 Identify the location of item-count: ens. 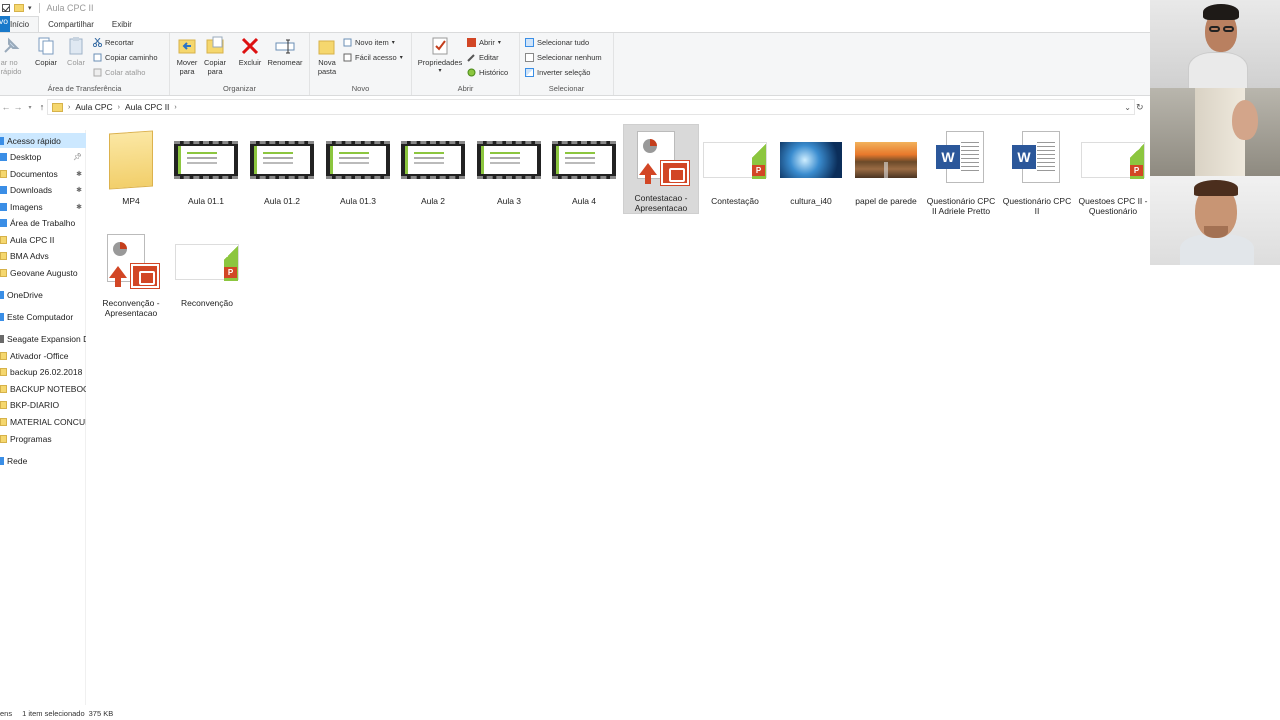
(6, 713).